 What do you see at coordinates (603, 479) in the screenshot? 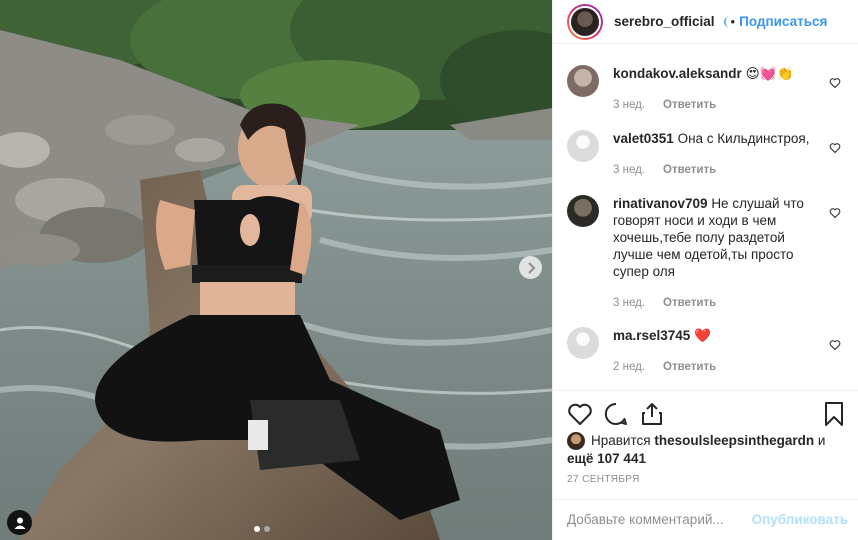
I see `post-date: 27 сентября` at bounding box center [603, 479].